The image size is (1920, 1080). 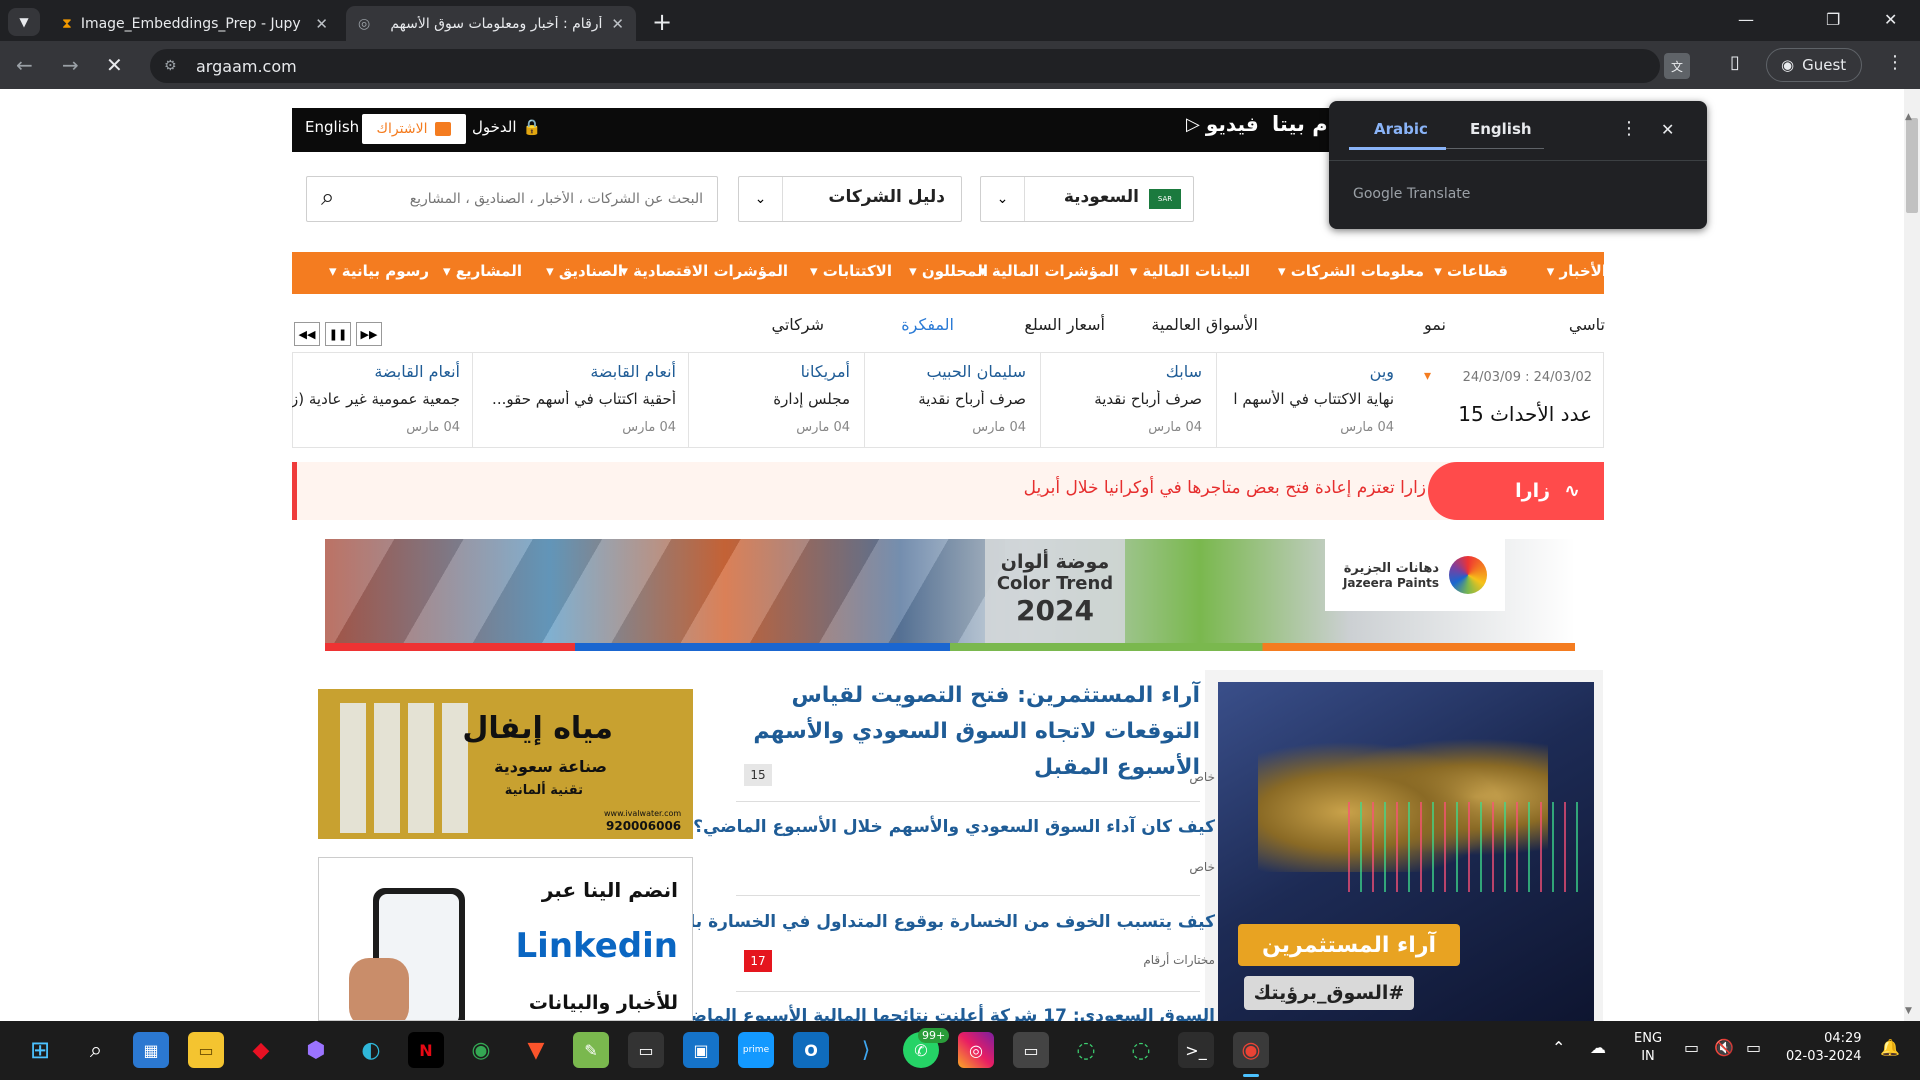 What do you see at coordinates (1890, 19) in the screenshot?
I see `close-window-icon: ✕` at bounding box center [1890, 19].